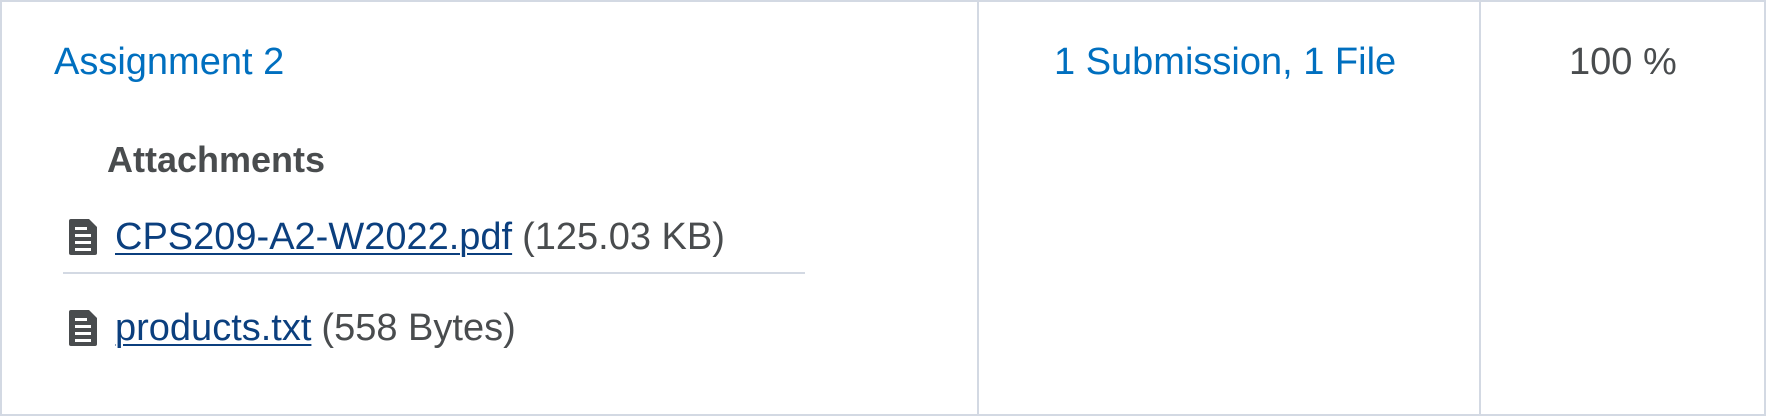 The image size is (1766, 416). What do you see at coordinates (169, 62) in the screenshot?
I see `assignment-link: Assignment 2` at bounding box center [169, 62].